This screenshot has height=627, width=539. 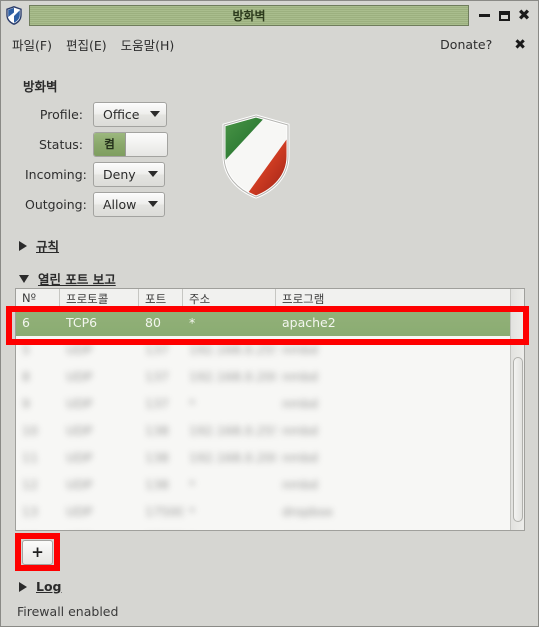 I want to click on window-controls: ✖, so click(x=504, y=16).